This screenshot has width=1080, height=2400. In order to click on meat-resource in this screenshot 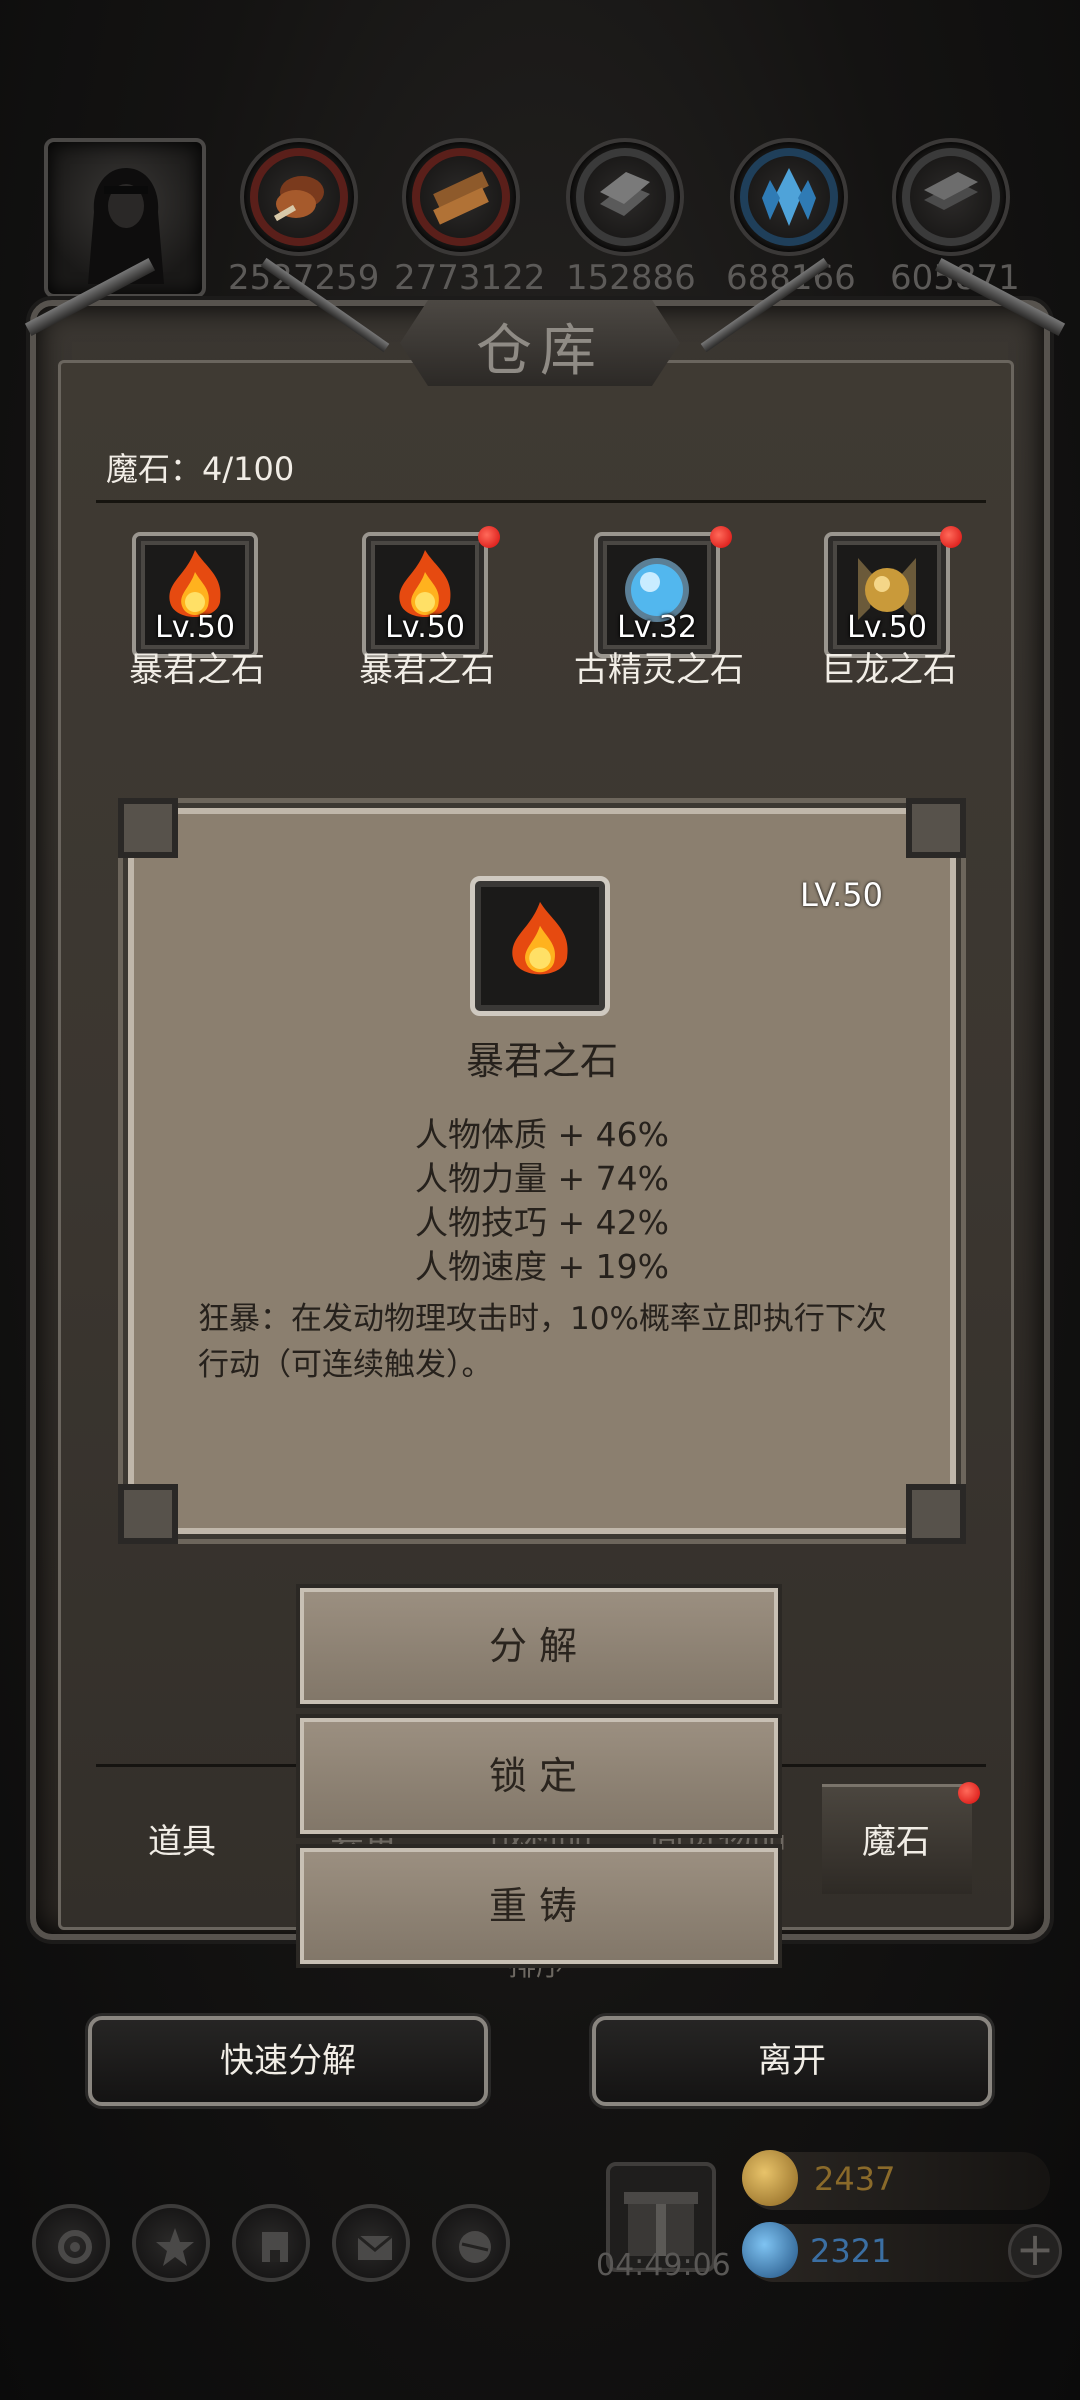, I will do `click(299, 197)`.